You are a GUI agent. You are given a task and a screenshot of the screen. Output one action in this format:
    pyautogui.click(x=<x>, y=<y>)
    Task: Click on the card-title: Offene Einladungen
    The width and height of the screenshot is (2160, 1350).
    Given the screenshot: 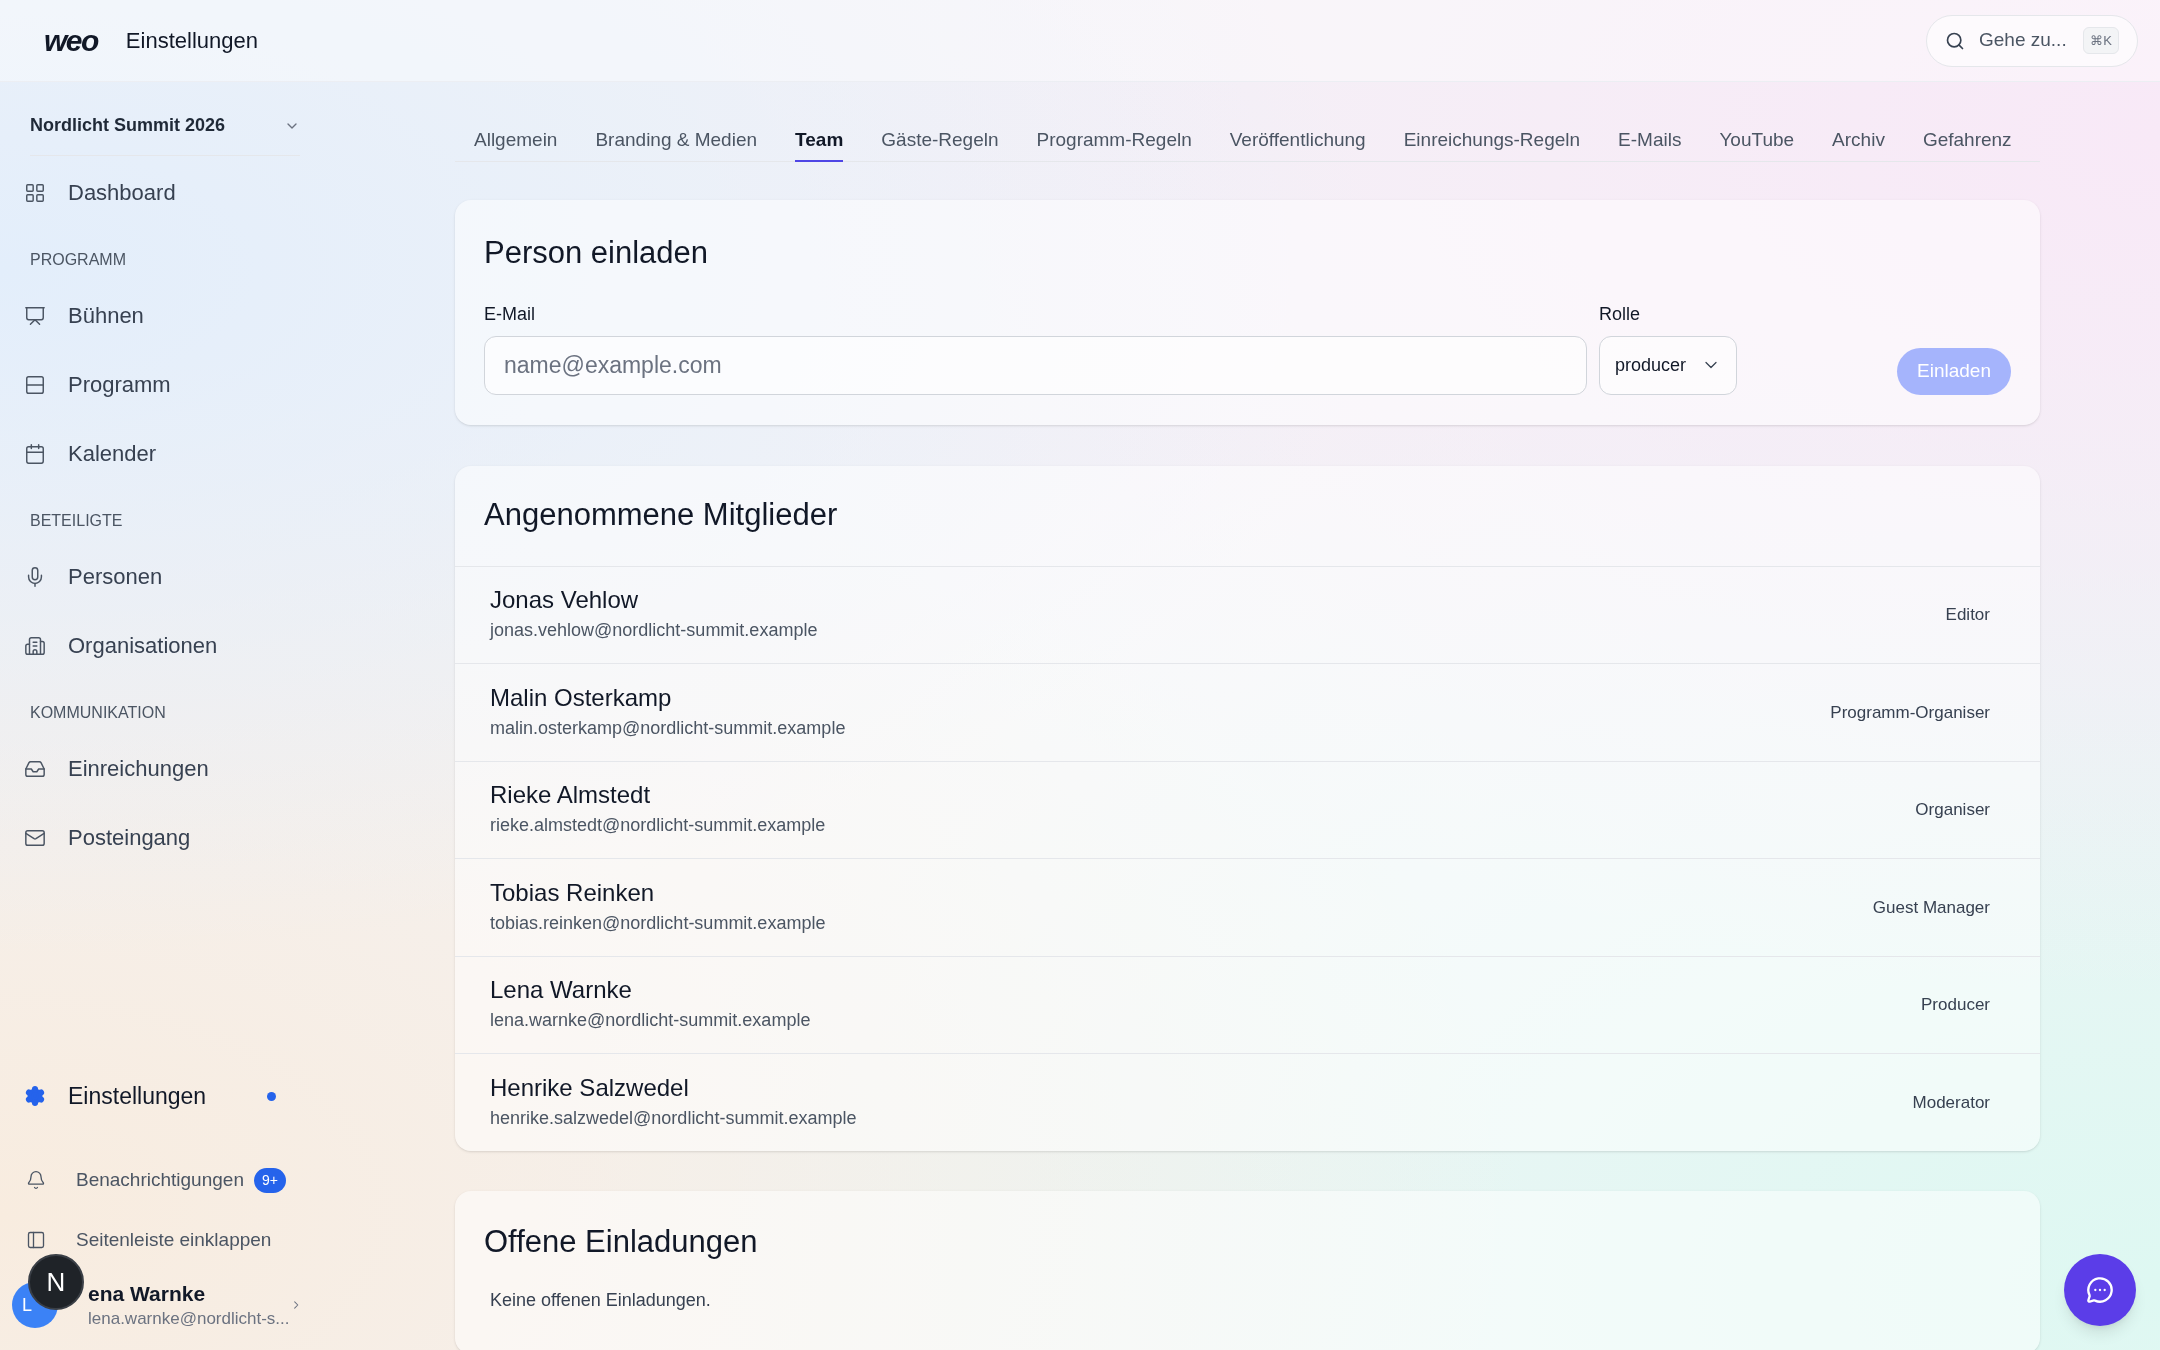 What is the action you would take?
    pyautogui.click(x=621, y=1241)
    